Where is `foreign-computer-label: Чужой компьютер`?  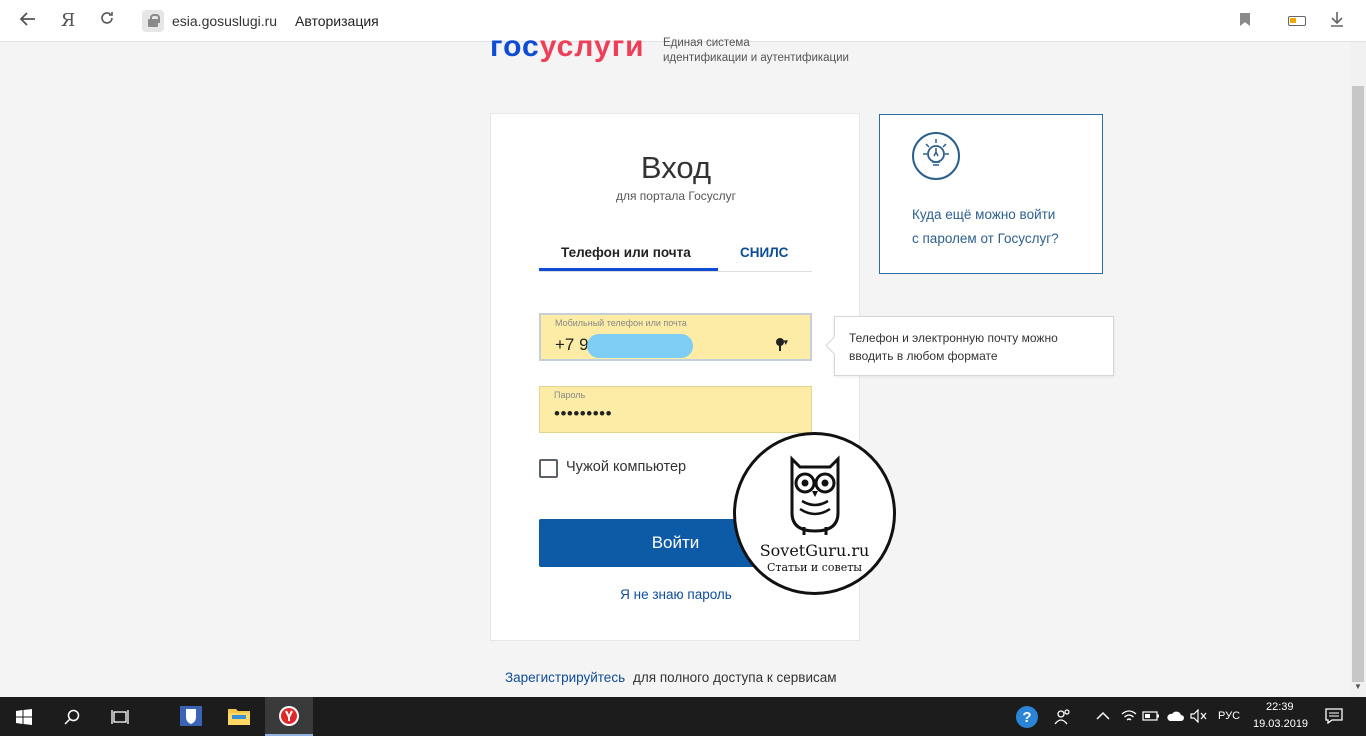
foreign-computer-label: Чужой компьютер is located at coordinates (626, 467).